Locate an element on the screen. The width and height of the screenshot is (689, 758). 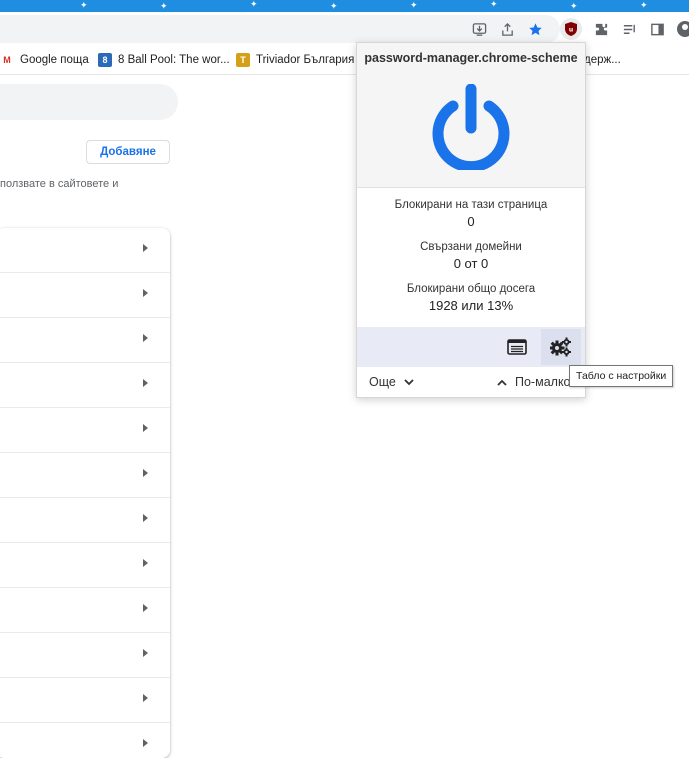
logger-list-icon is located at coordinates (517, 347).